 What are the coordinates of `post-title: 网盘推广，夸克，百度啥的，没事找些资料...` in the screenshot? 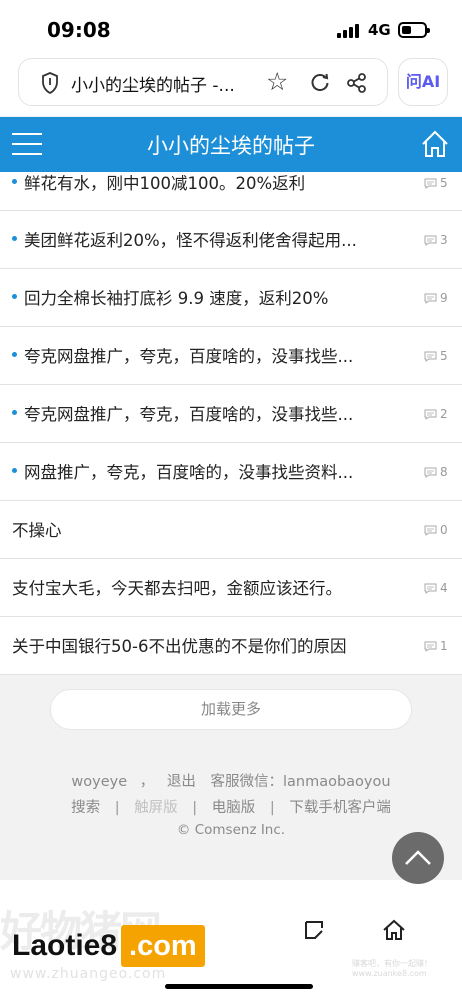 It's located at (215, 471).